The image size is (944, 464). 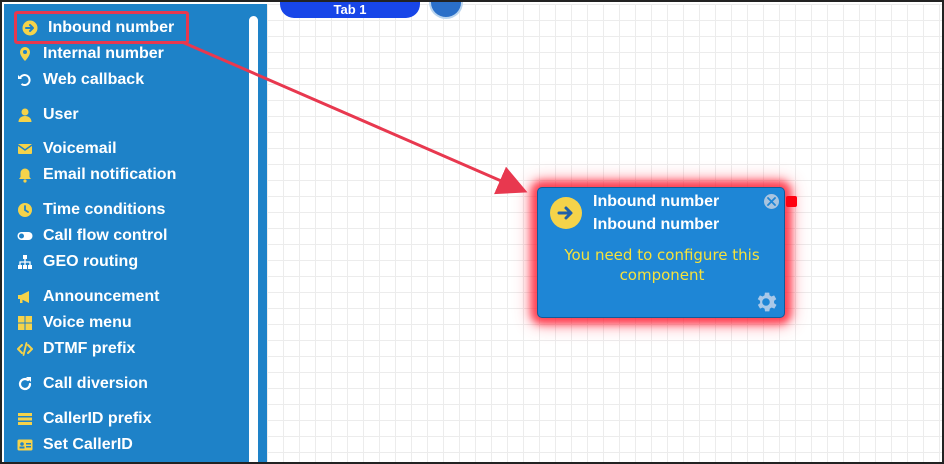 I want to click on list-icon, so click(x=25, y=419).